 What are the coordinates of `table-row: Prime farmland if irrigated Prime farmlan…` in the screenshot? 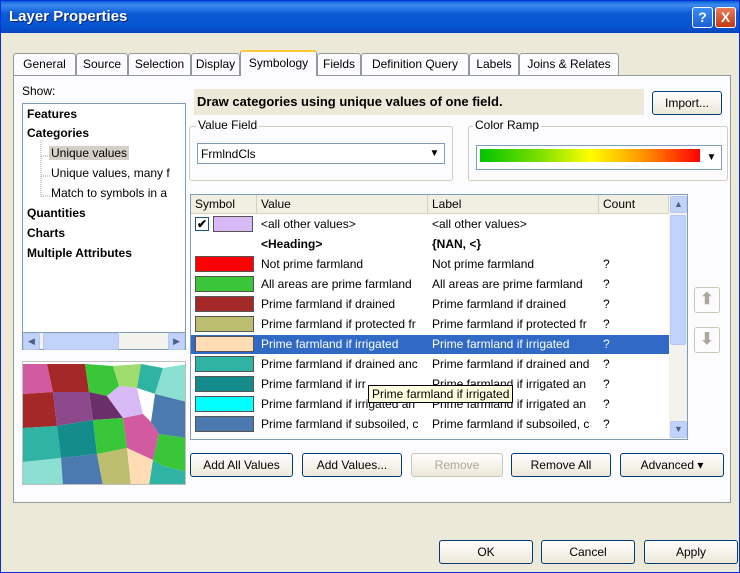 It's located at (430, 344).